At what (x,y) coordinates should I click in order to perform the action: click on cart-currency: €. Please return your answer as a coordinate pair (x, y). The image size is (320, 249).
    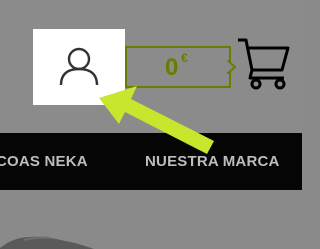
    Looking at the image, I should click on (184, 58).